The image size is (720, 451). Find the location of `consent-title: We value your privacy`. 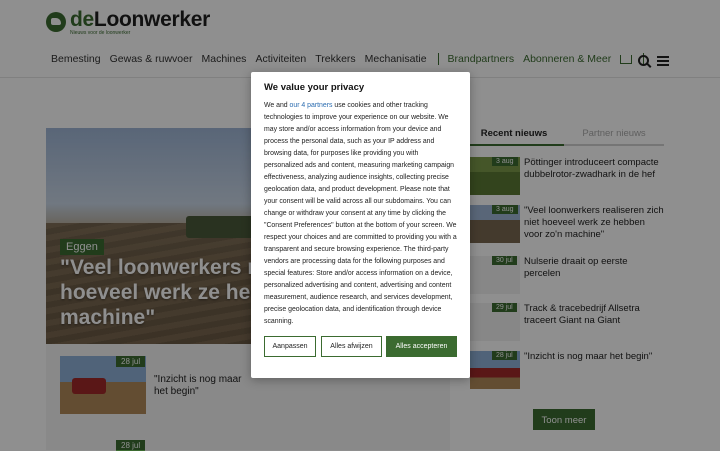

consent-title: We value your privacy is located at coordinates (314, 87).